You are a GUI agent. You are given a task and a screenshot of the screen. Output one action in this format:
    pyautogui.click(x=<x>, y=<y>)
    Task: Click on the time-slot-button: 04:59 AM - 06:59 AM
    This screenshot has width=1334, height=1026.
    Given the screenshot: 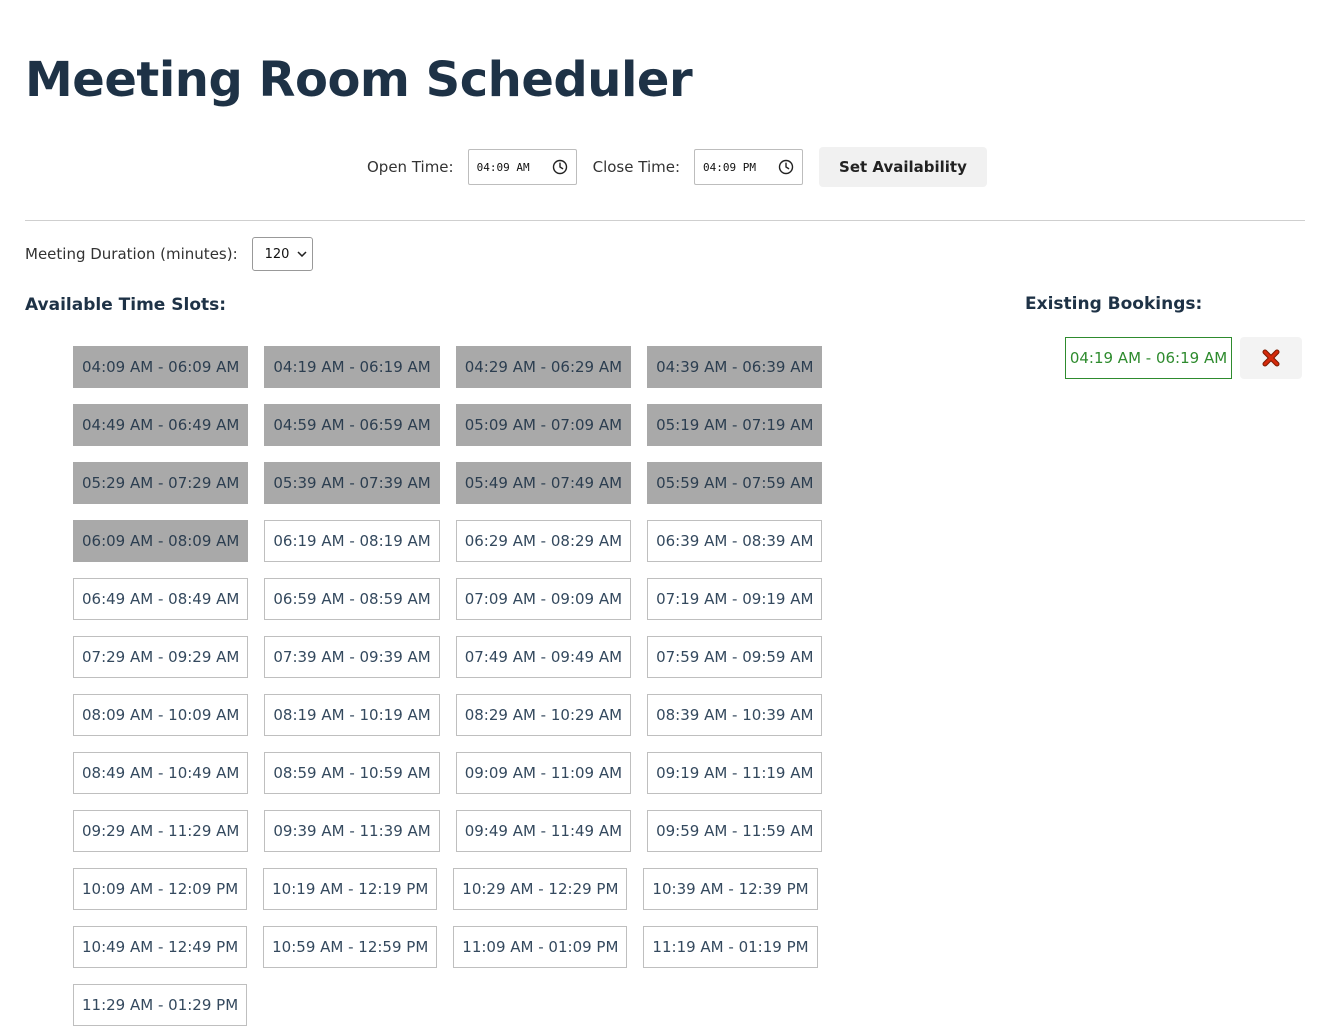 What is the action you would take?
    pyautogui.click(x=352, y=425)
    